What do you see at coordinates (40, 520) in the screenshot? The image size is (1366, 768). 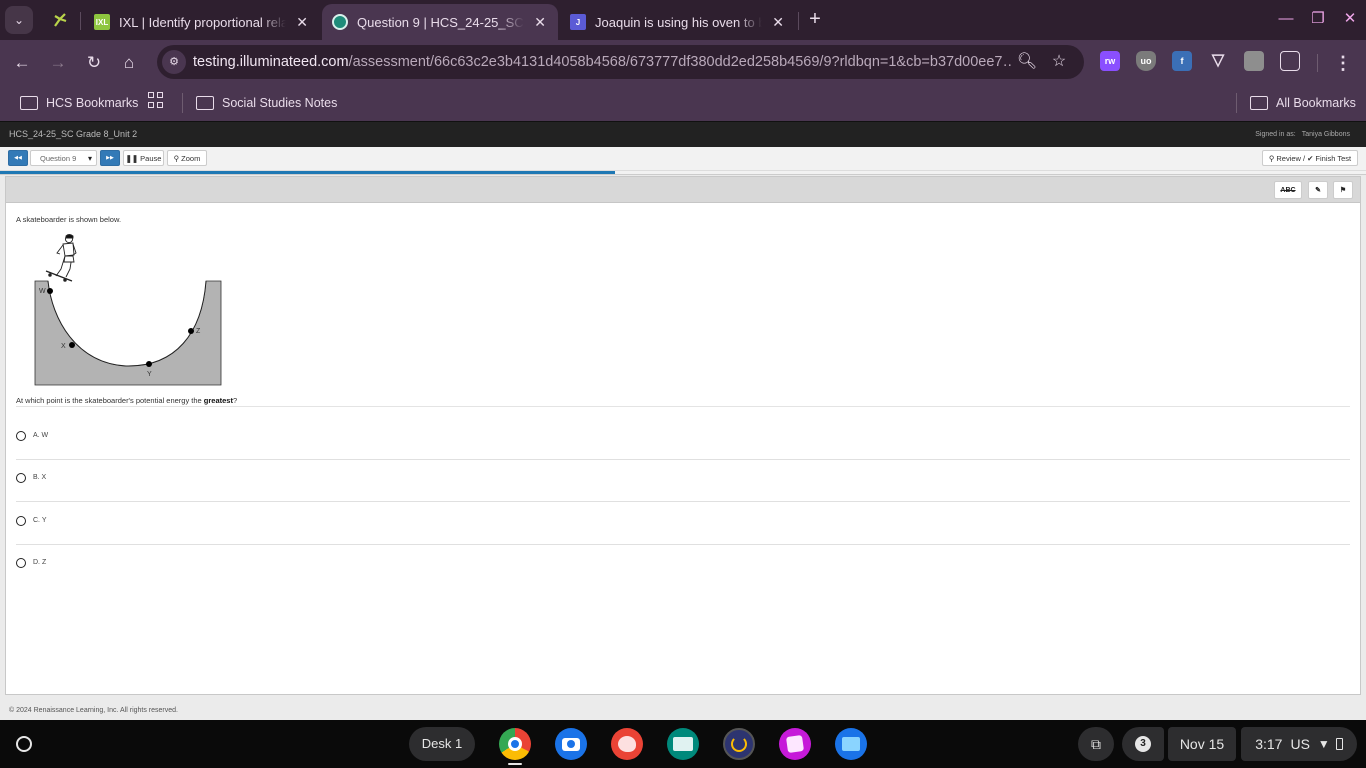 I see `answer-label: C. Y` at bounding box center [40, 520].